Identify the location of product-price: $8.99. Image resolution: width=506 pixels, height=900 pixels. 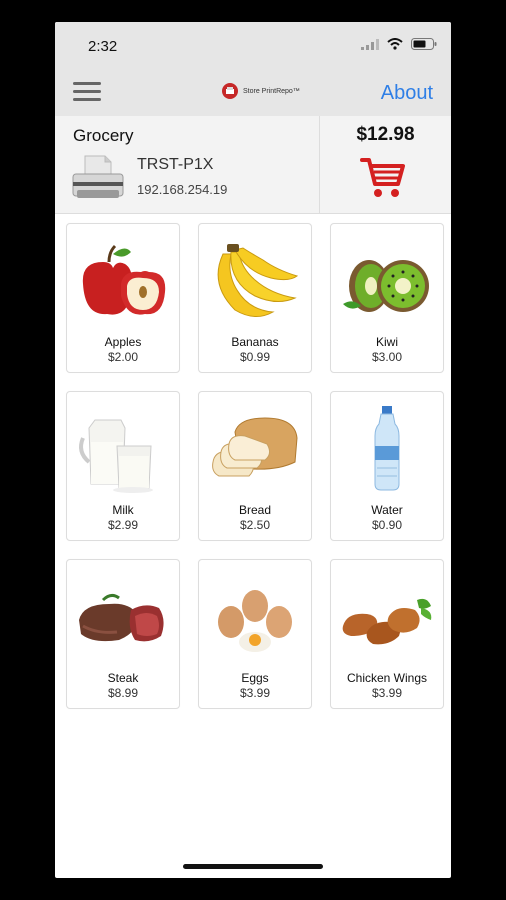
(123, 693).